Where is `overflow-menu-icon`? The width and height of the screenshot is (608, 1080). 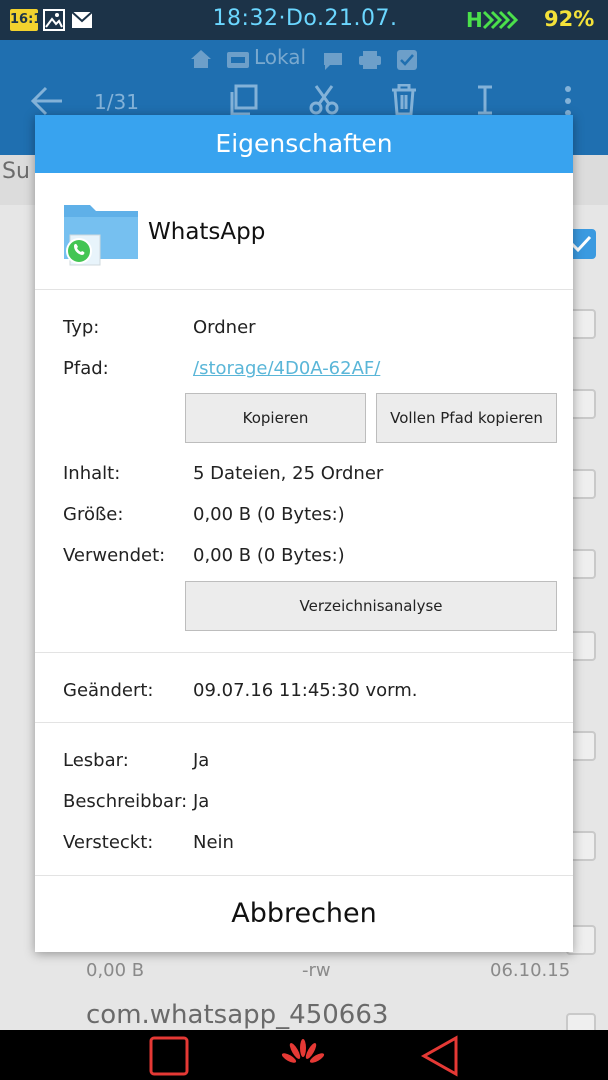
overflow-menu-icon is located at coordinates (568, 101).